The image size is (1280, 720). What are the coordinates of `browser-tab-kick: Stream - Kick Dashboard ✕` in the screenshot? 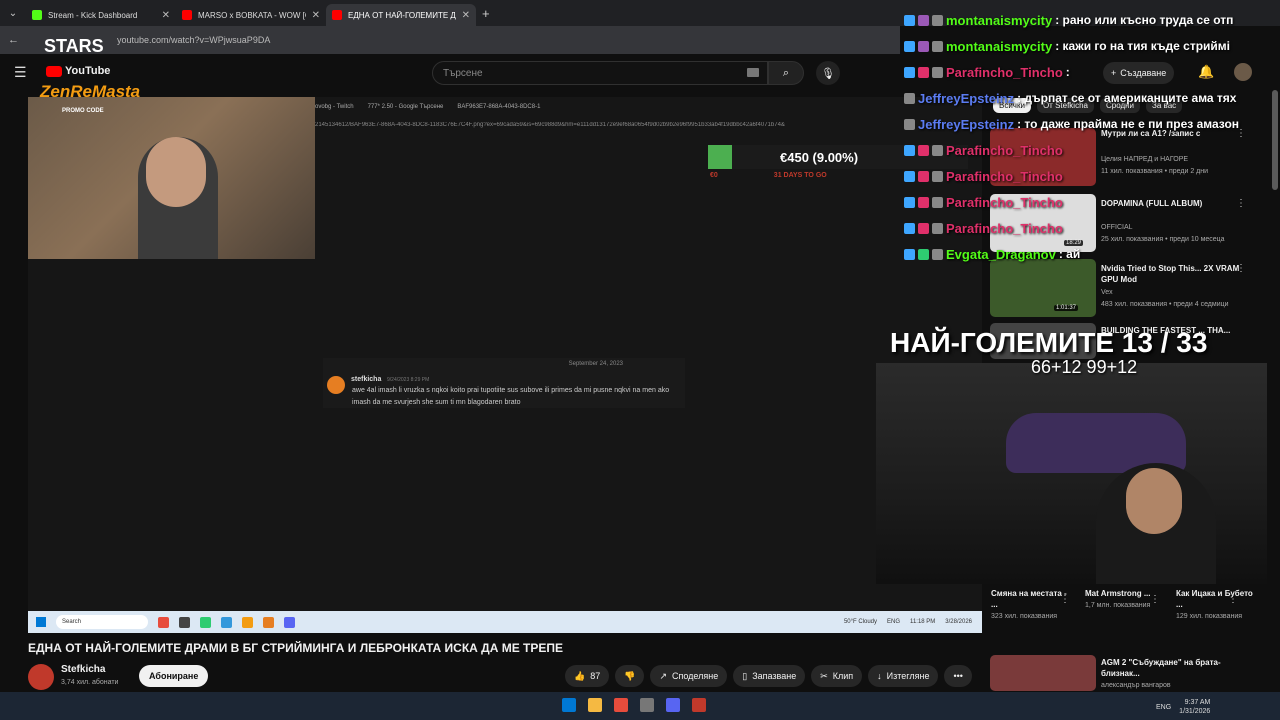 It's located at (101, 15).